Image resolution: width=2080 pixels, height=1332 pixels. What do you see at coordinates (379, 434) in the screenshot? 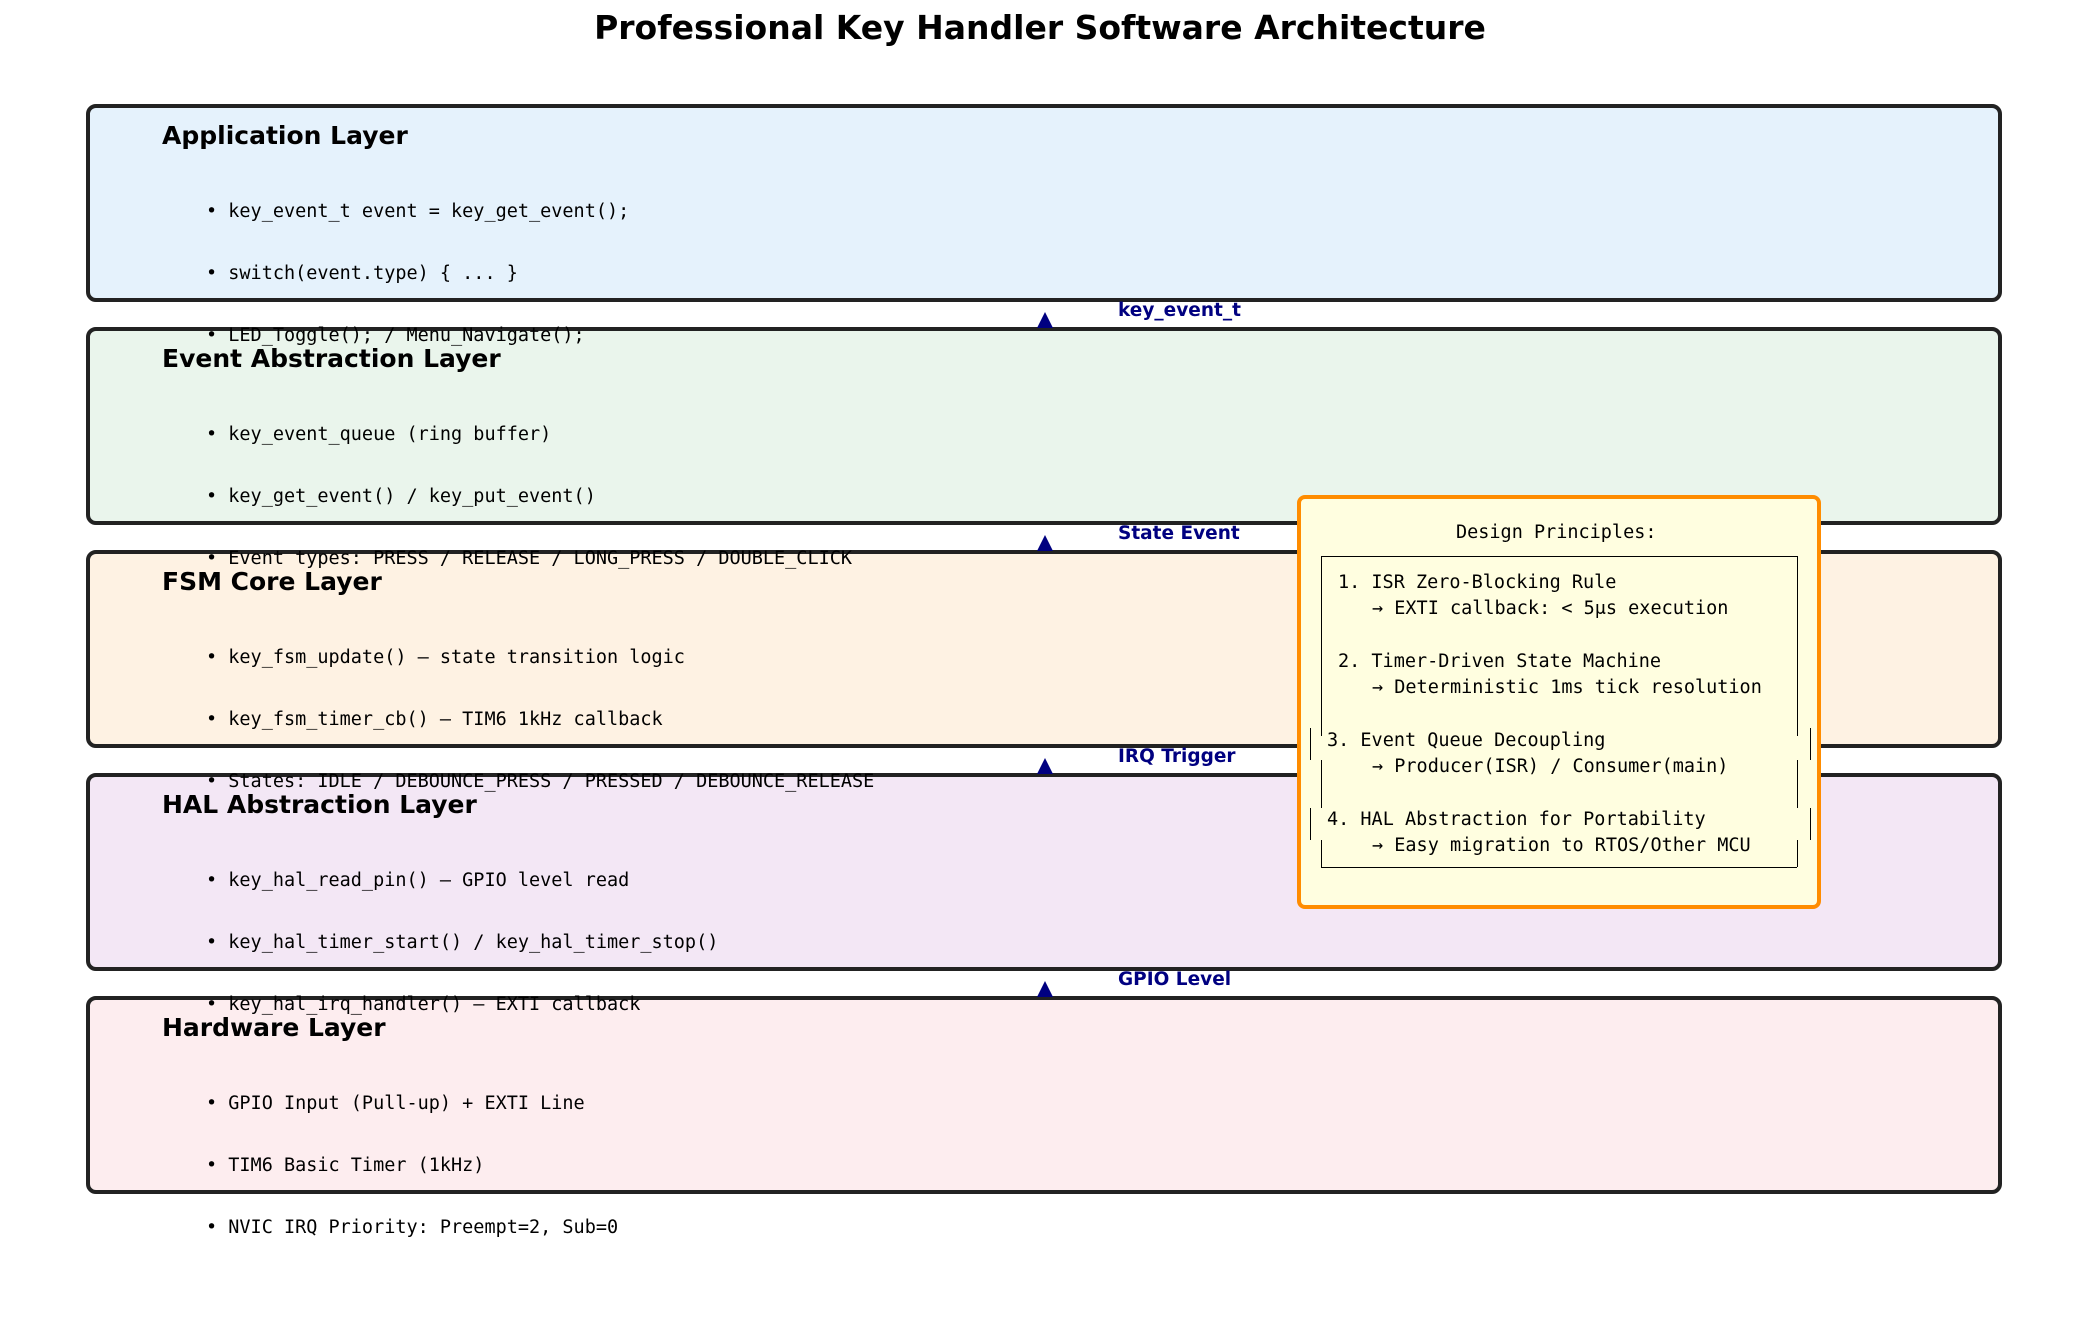
I see `event-abstraction-layer-bullet-1: • key_event_queue (ring buffer)` at bounding box center [379, 434].